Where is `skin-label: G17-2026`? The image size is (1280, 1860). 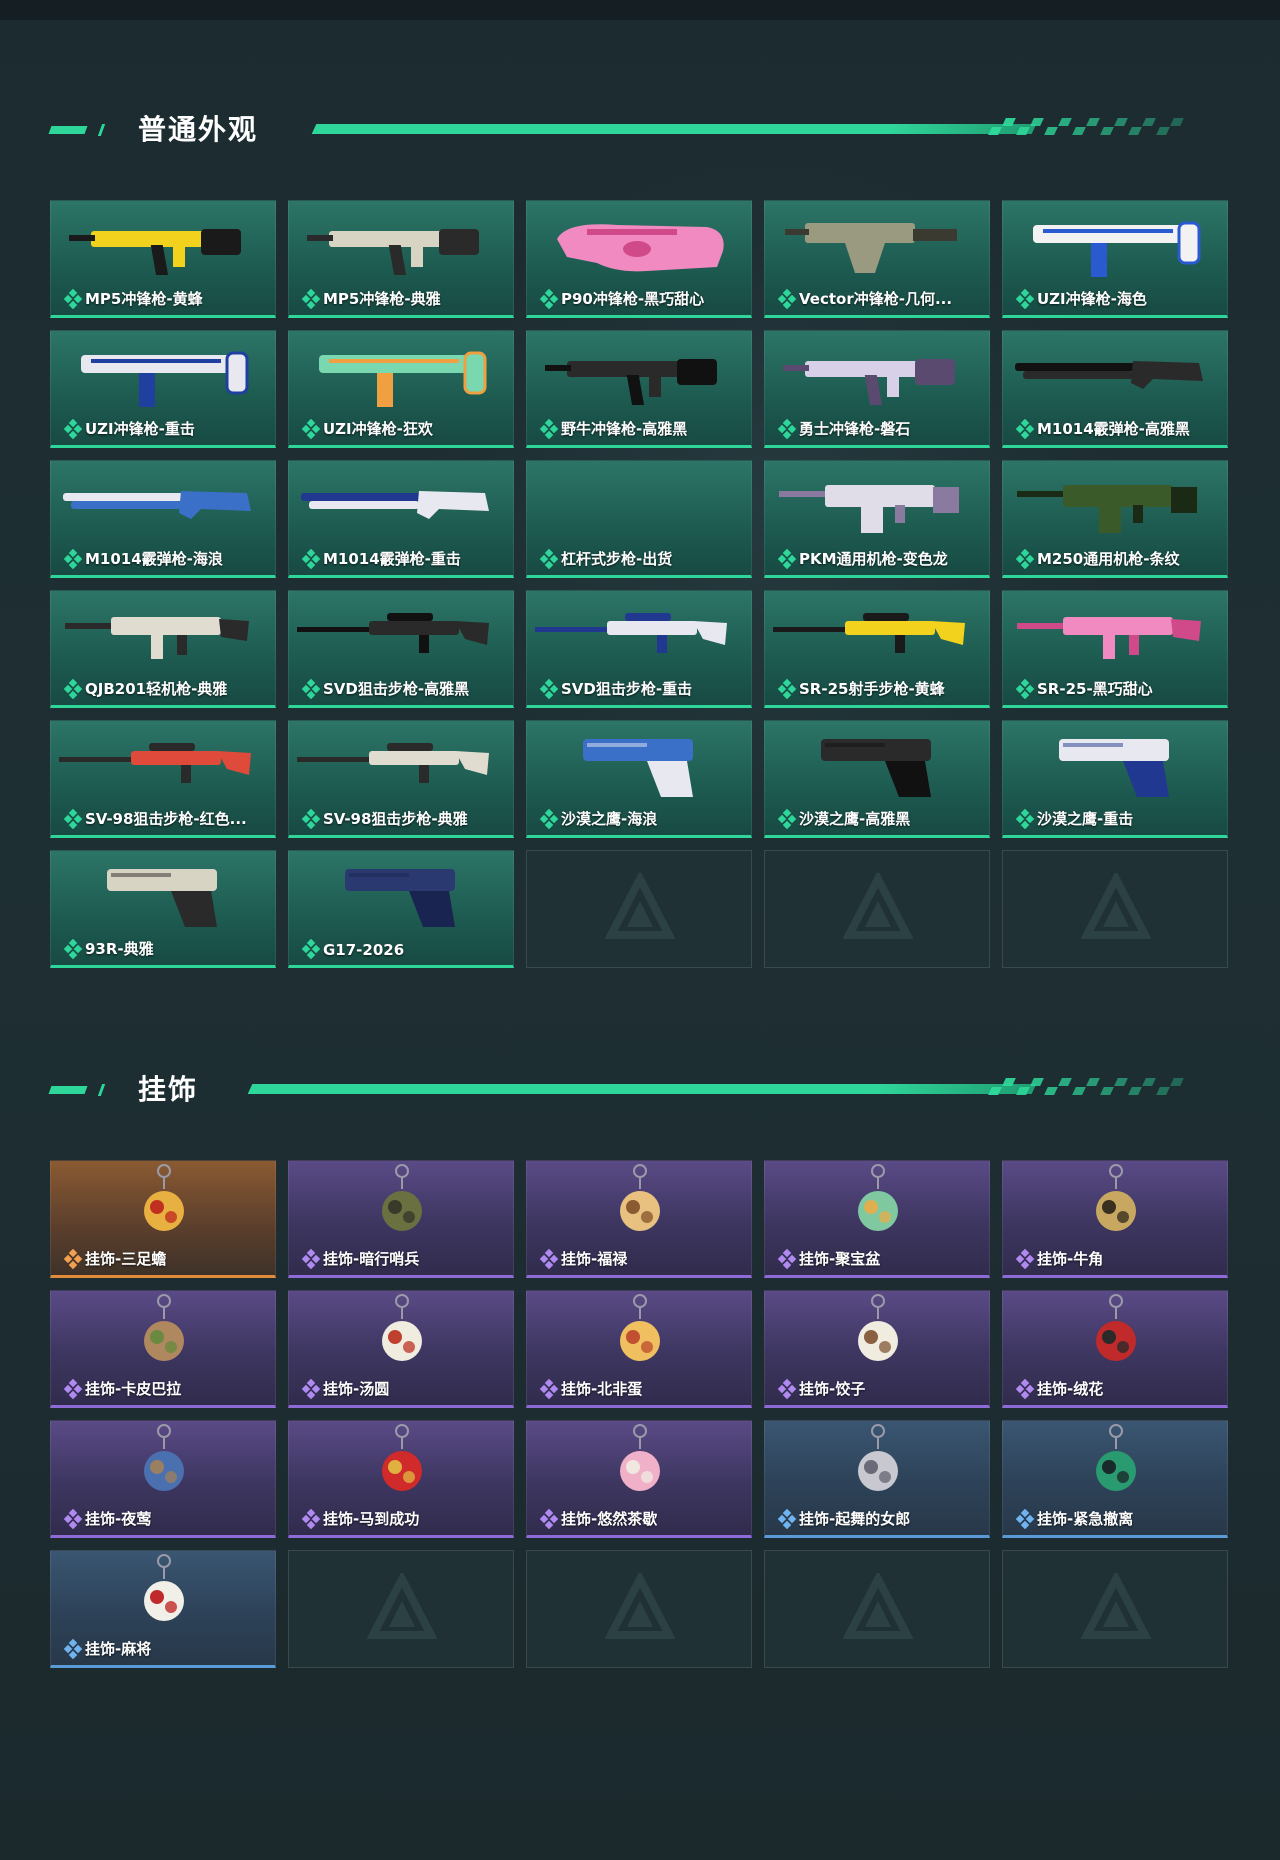 skin-label: G17-2026 is located at coordinates (364, 950).